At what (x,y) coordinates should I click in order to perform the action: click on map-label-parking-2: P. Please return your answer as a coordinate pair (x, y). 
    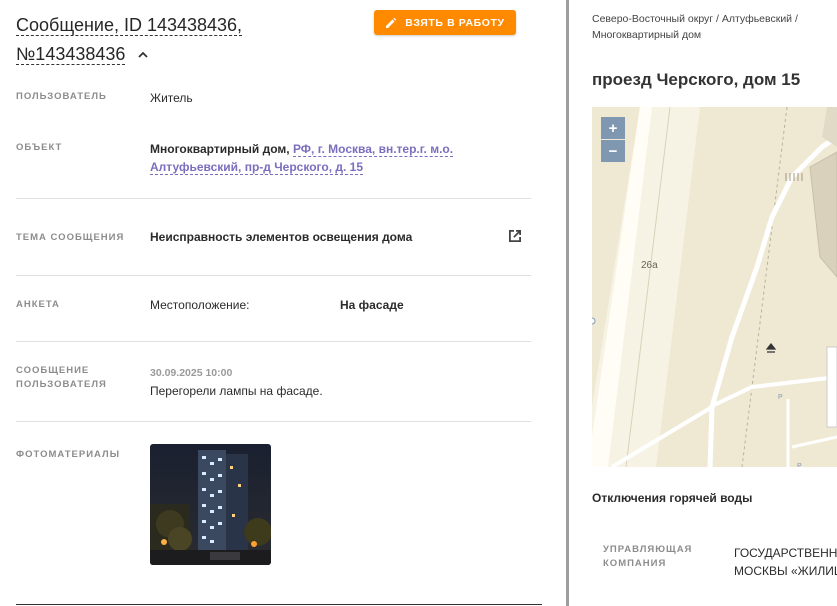
    Looking at the image, I should click on (799, 465).